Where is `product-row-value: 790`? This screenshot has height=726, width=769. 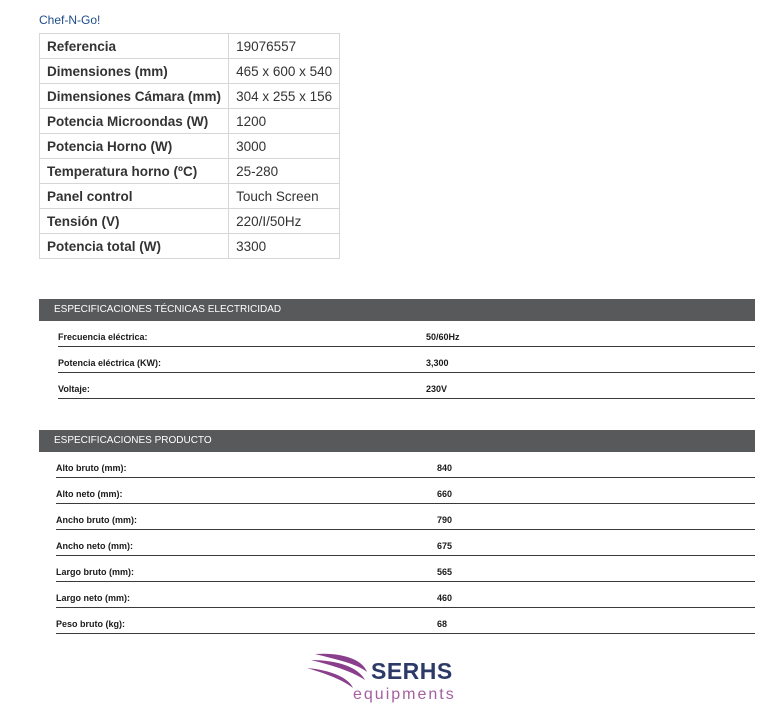
product-row-value: 790 is located at coordinates (445, 520).